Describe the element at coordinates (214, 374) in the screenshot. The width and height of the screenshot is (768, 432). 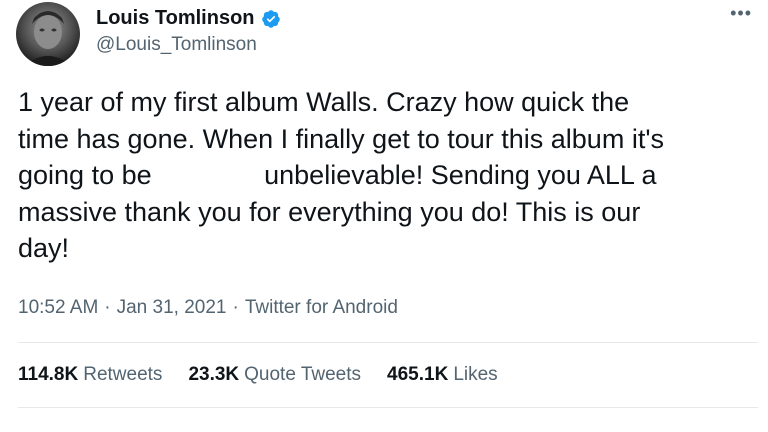
I see `quote-tweets-count: 23.3K` at that location.